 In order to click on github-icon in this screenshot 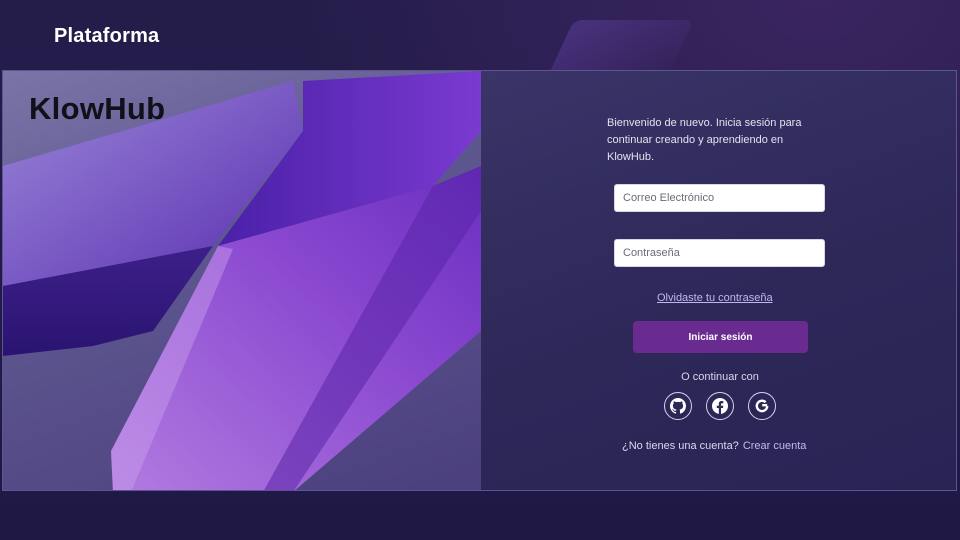, I will do `click(678, 406)`.